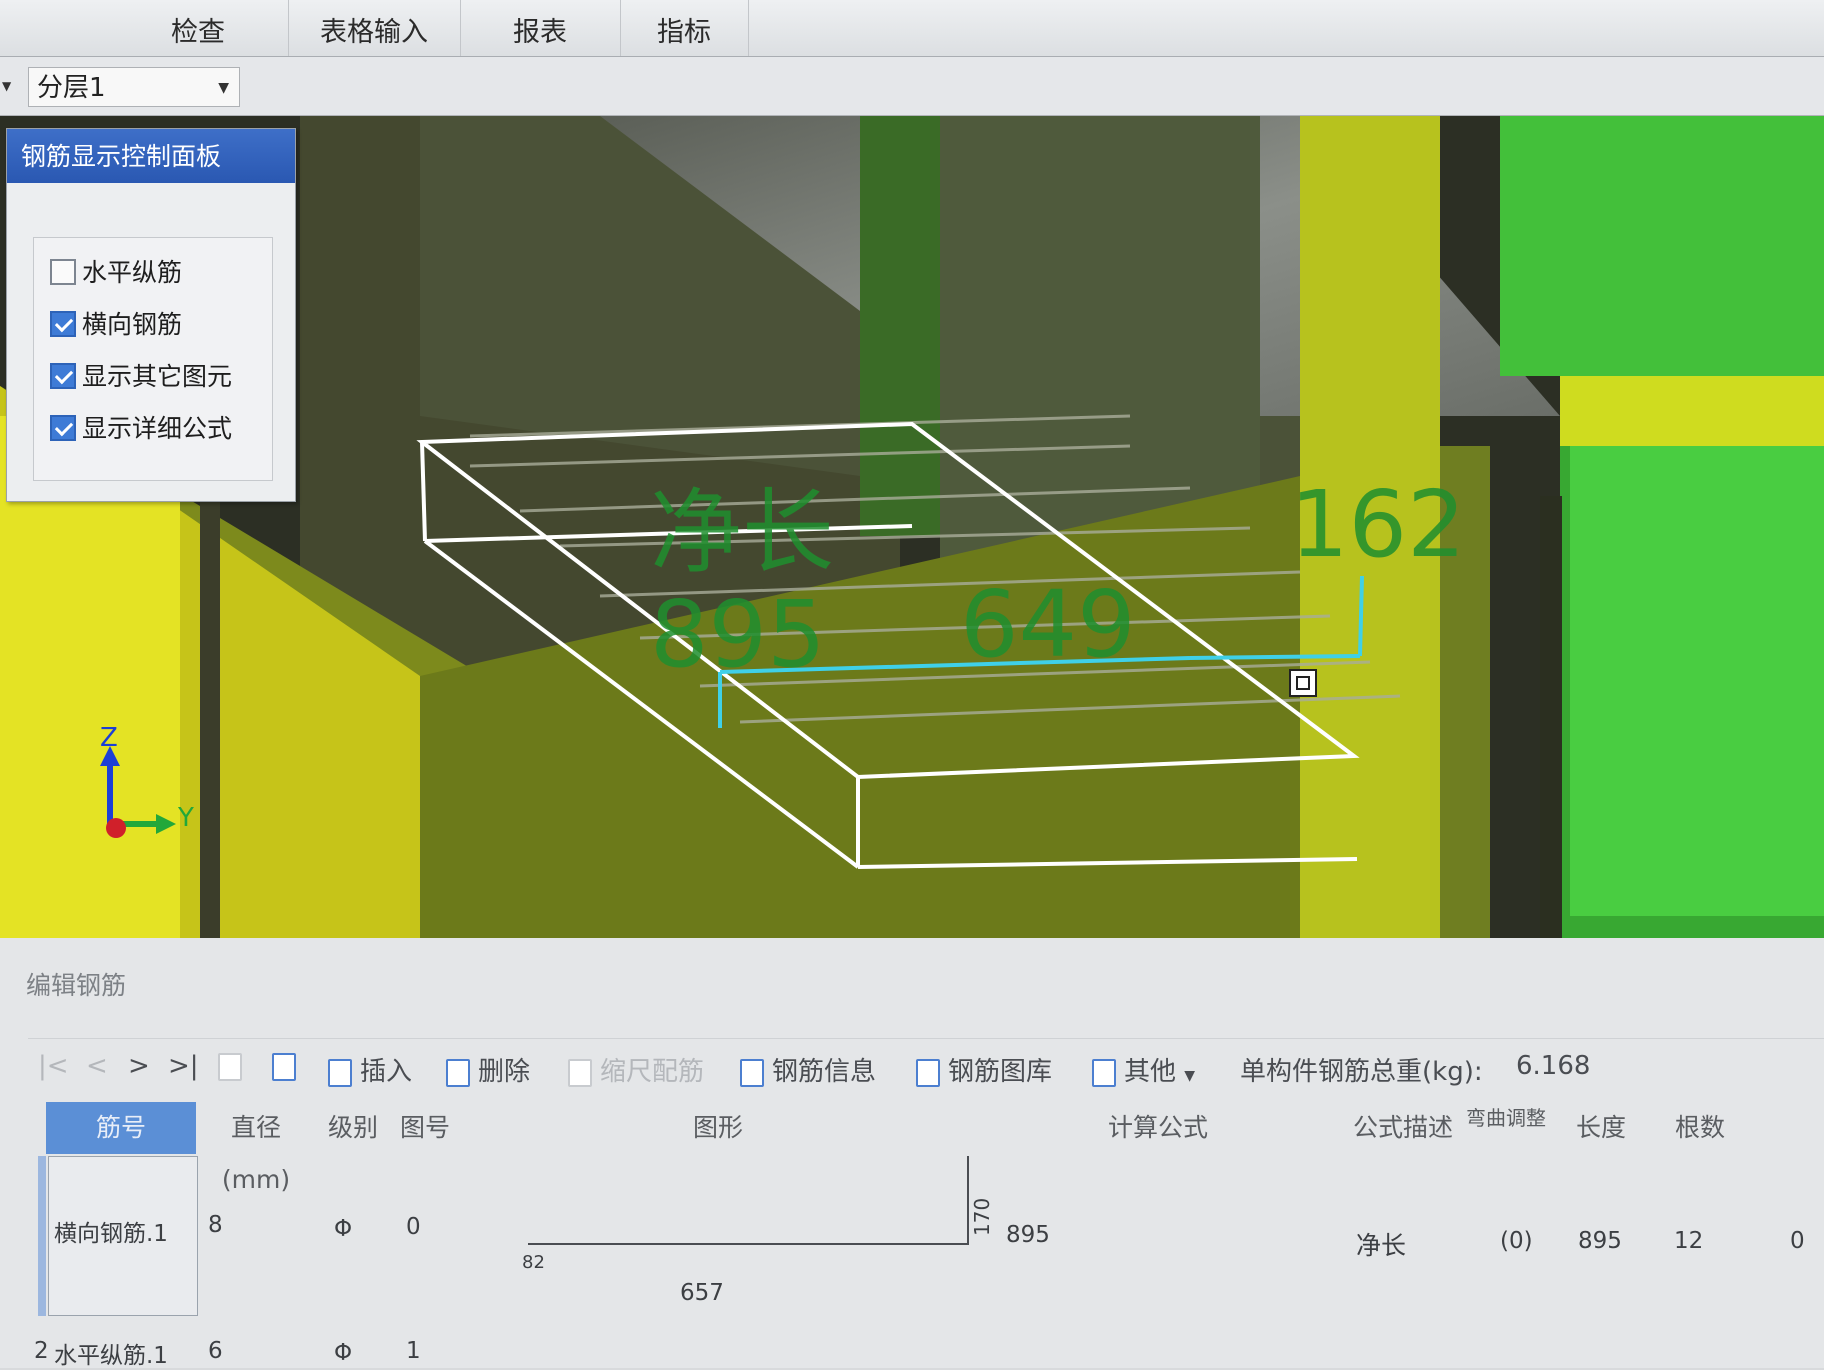 The width and height of the screenshot is (1824, 1370). I want to click on total-weight-value: 6.168, so click(1553, 1066).